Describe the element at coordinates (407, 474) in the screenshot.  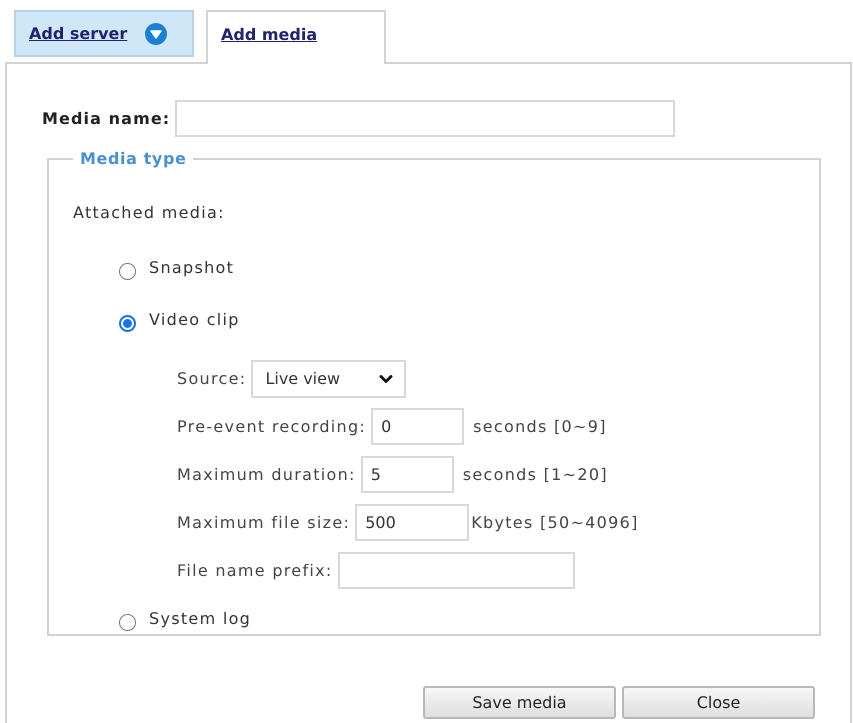
I see `text-field: 5` at that location.